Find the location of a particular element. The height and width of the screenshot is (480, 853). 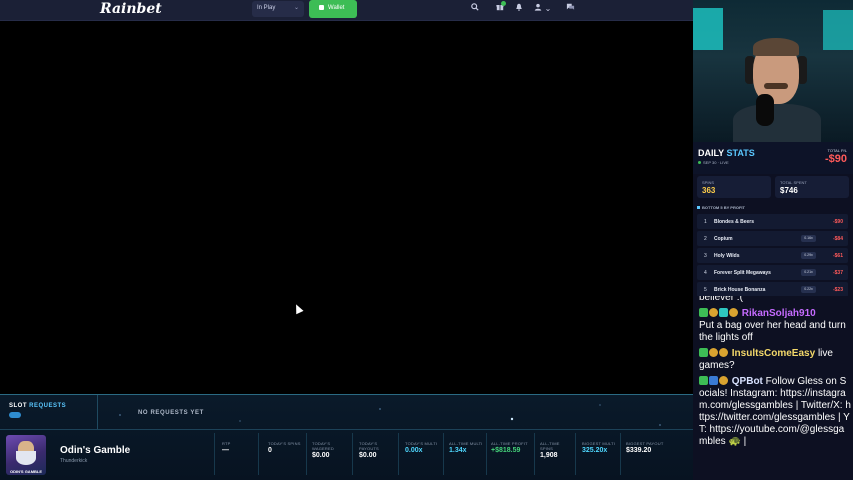

chat-username: RikanSoljah910 is located at coordinates (779, 313).